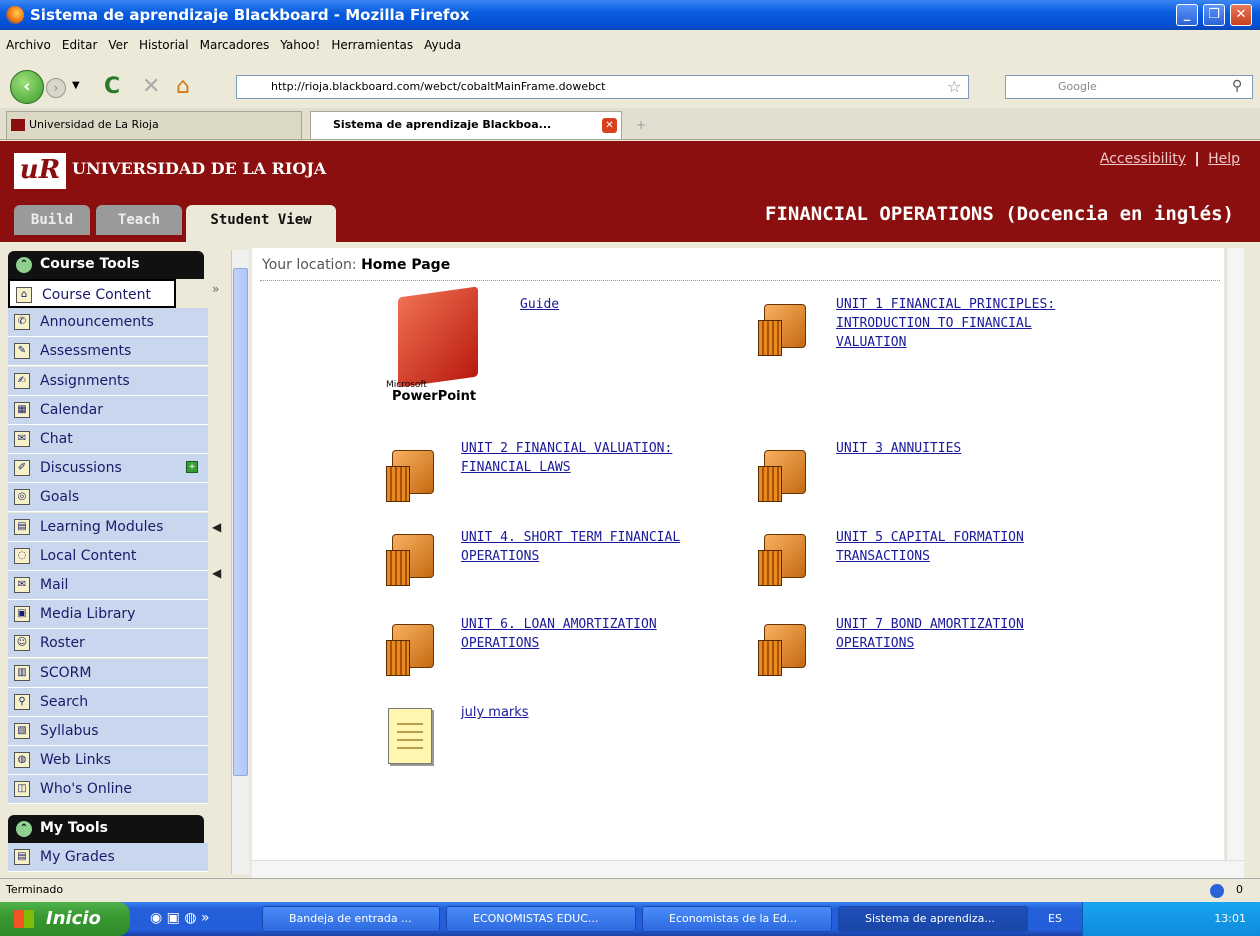 This screenshot has width=1260, height=936. What do you see at coordinates (539, 304) in the screenshot?
I see `content-item-guide: Guide` at bounding box center [539, 304].